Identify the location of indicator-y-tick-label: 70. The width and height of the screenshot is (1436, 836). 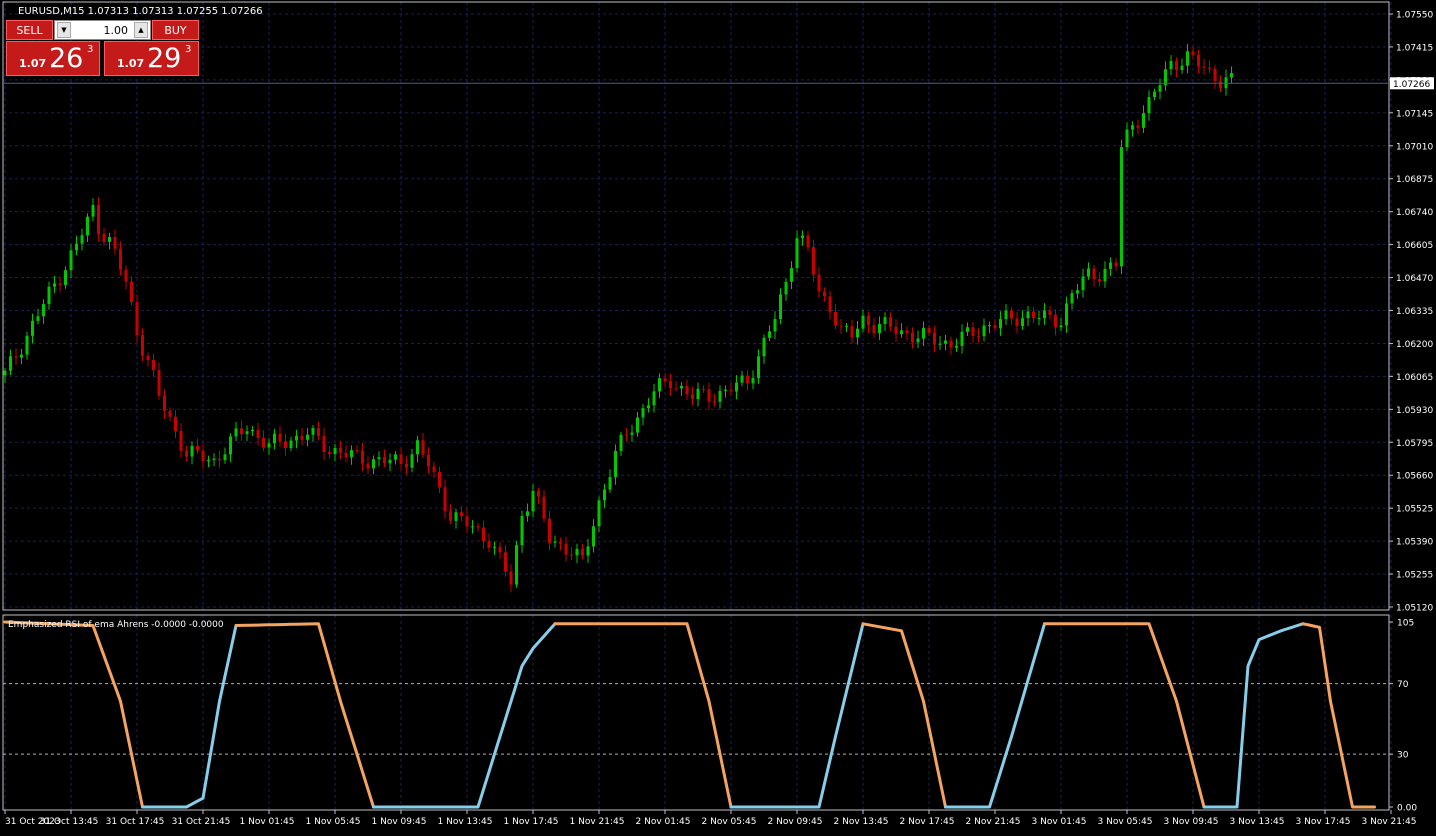
(1403, 685).